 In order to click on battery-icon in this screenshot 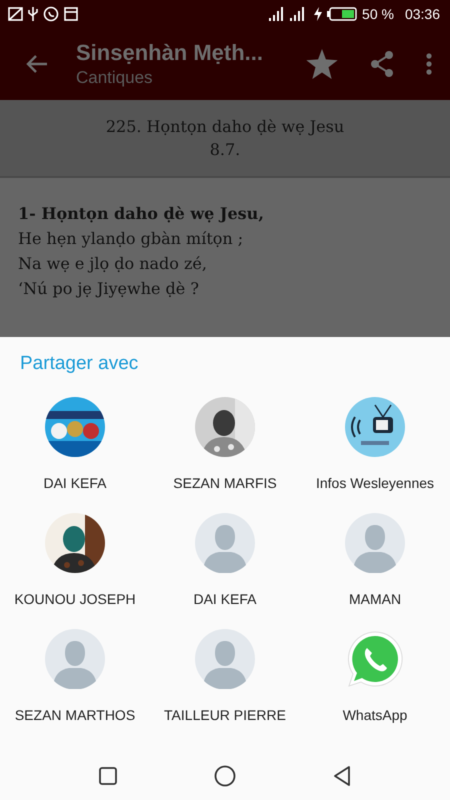, I will do `click(342, 14)`.